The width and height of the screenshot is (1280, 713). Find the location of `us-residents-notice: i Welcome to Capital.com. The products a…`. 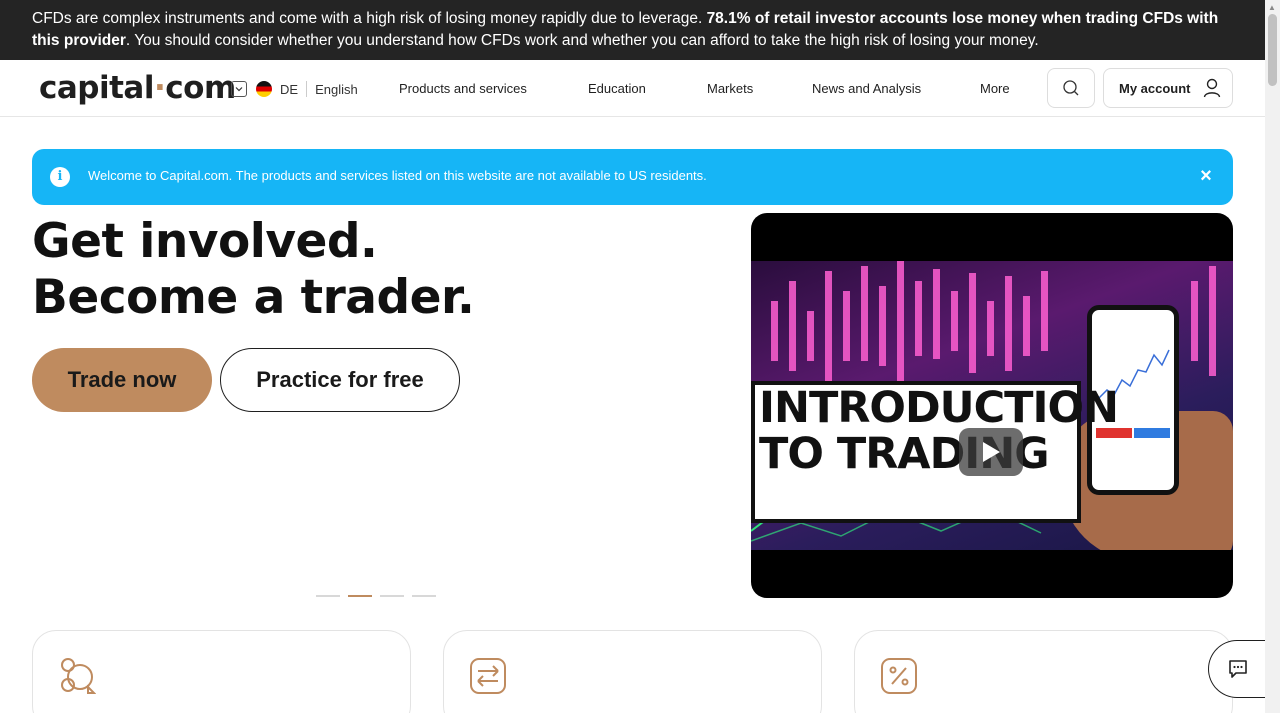

us-residents-notice: i Welcome to Capital.com. The products a… is located at coordinates (632, 177).